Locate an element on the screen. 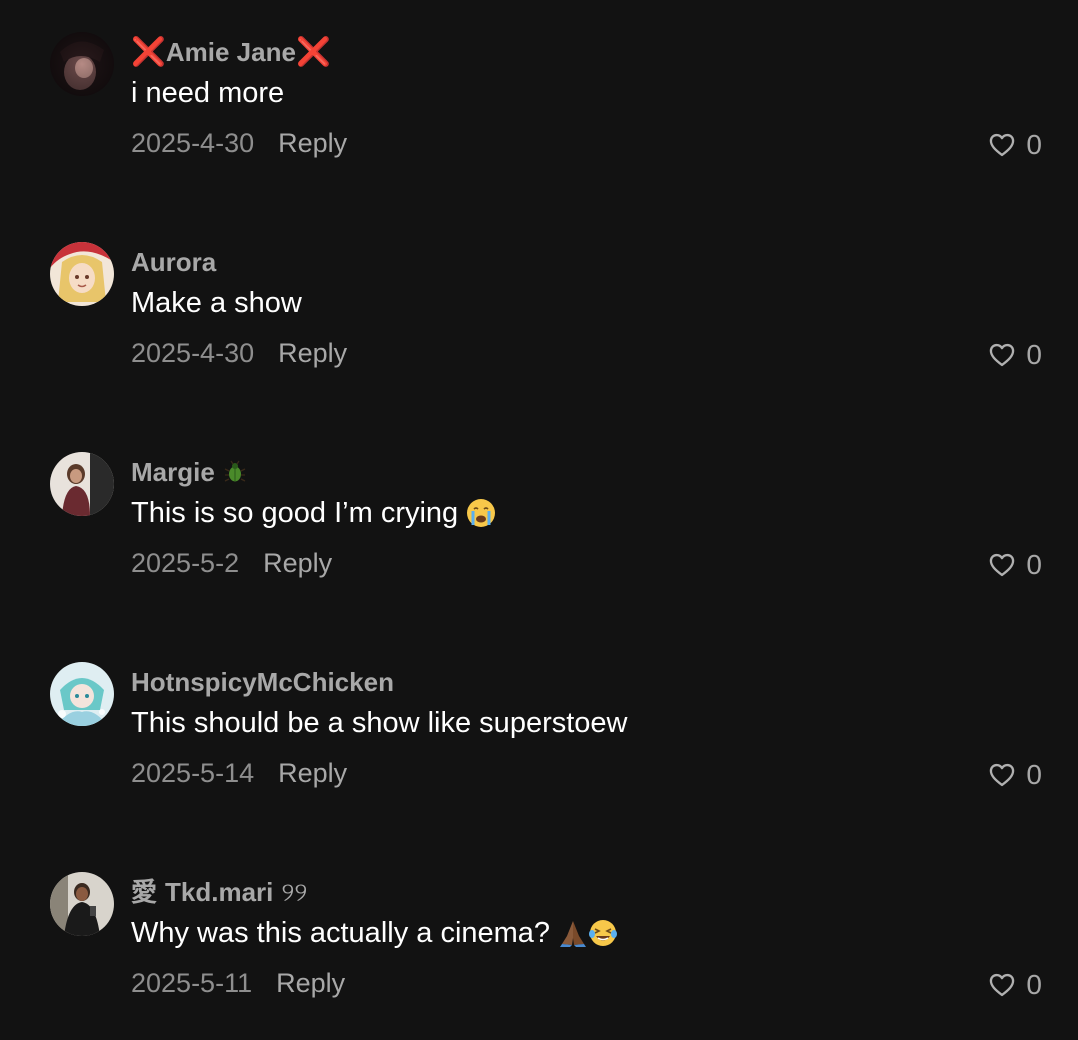 The height and width of the screenshot is (1040, 1078). username-prefix: 愛 is located at coordinates (144, 892).